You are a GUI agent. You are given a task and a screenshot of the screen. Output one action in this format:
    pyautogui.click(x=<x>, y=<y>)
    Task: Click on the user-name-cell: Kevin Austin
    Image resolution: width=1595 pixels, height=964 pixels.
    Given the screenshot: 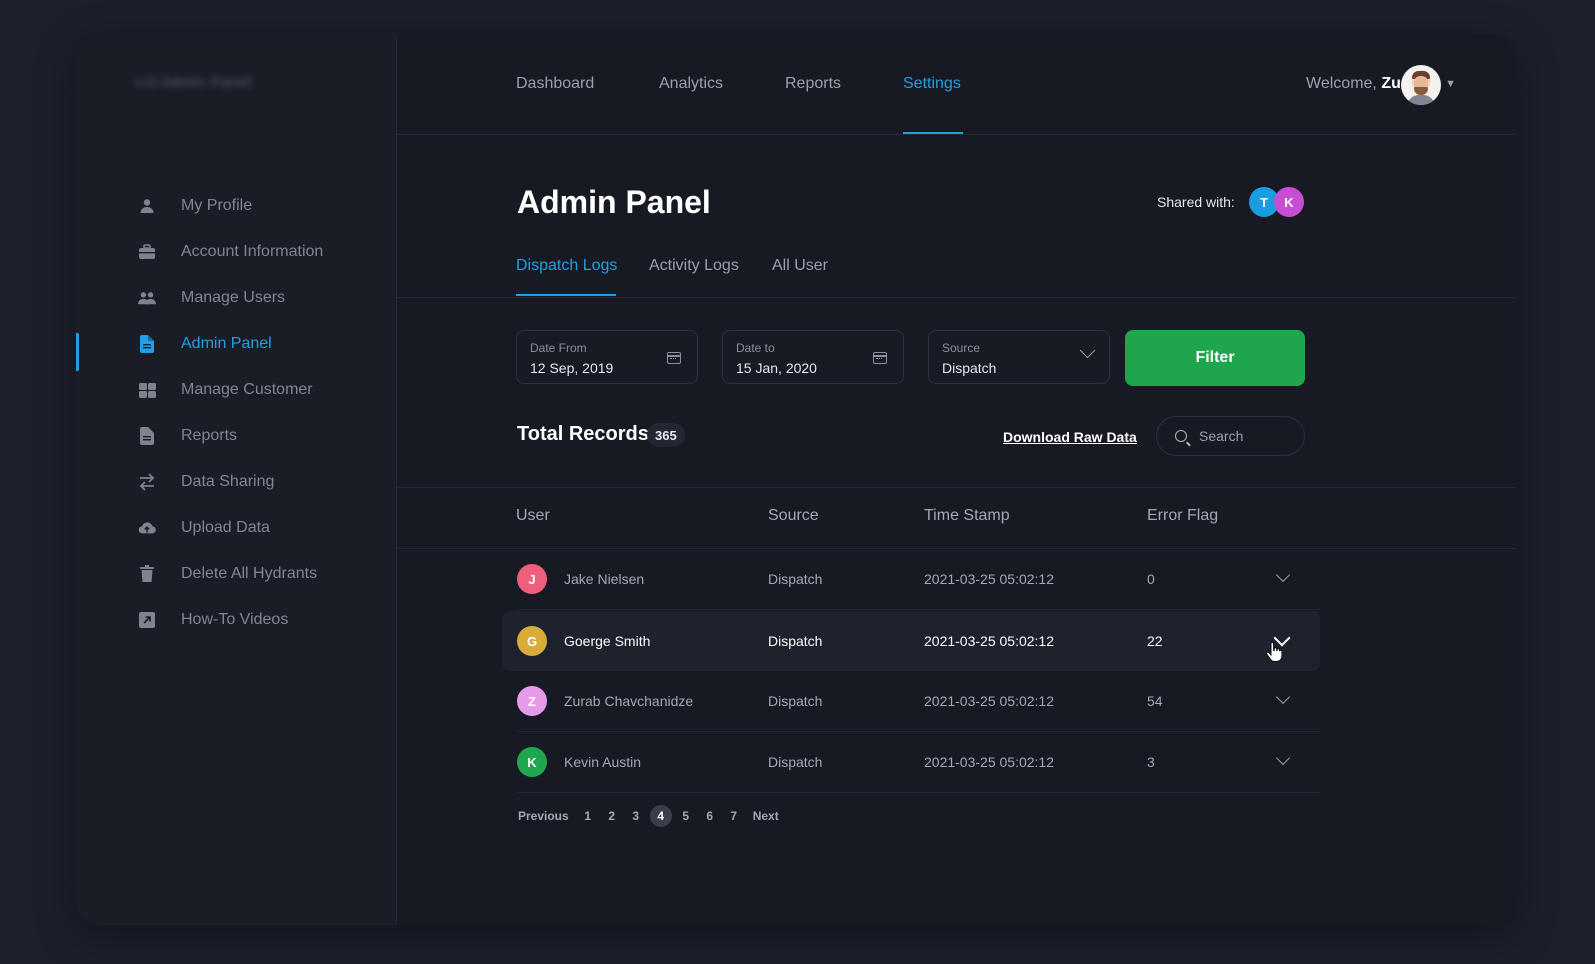 What is the action you would take?
    pyautogui.click(x=603, y=762)
    